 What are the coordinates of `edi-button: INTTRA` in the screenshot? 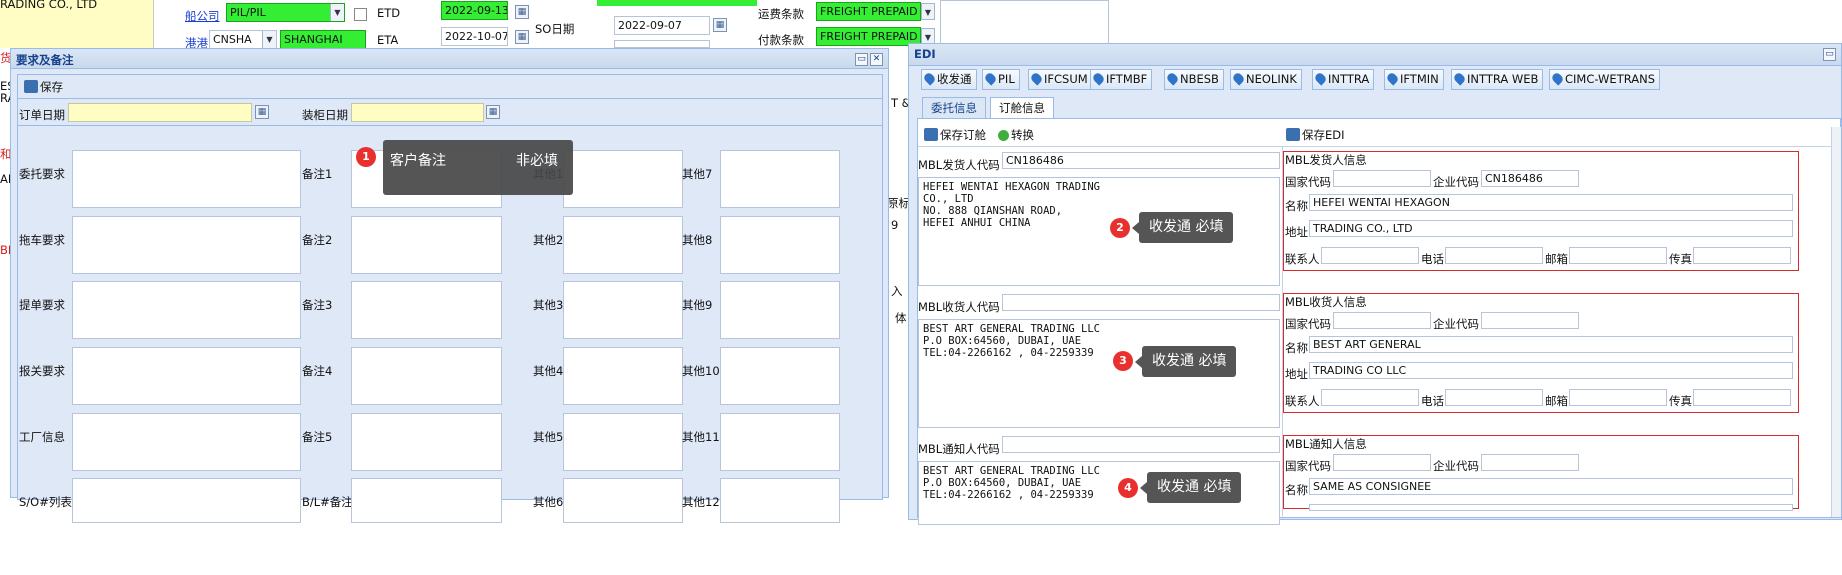 It's located at (1343, 79).